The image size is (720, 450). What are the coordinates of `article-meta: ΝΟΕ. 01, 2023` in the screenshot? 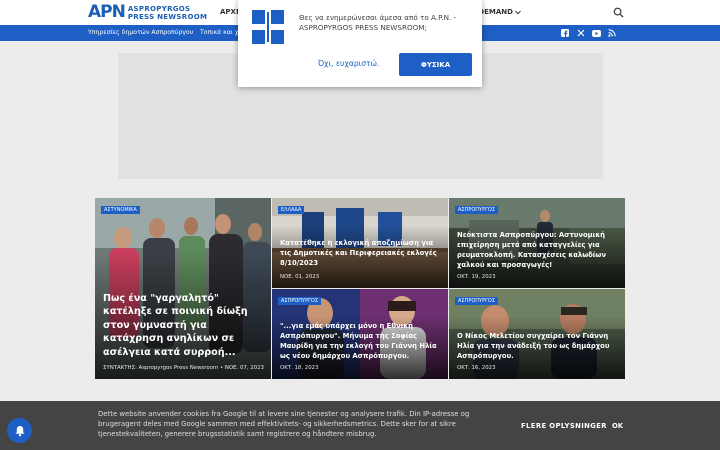 It's located at (300, 277).